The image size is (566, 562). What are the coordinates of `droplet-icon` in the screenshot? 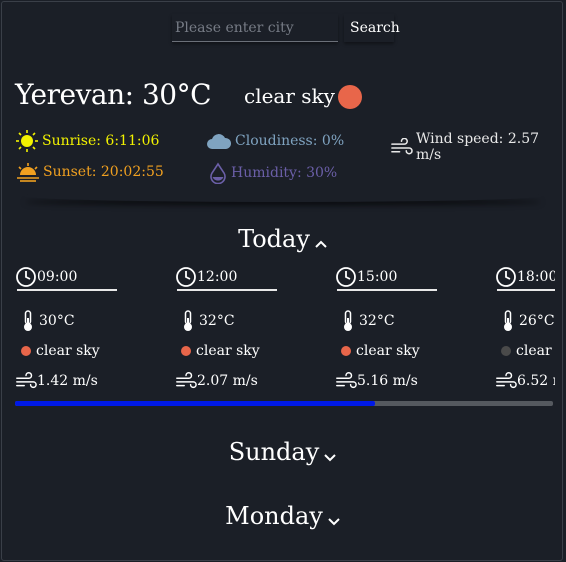 It's located at (218, 173).